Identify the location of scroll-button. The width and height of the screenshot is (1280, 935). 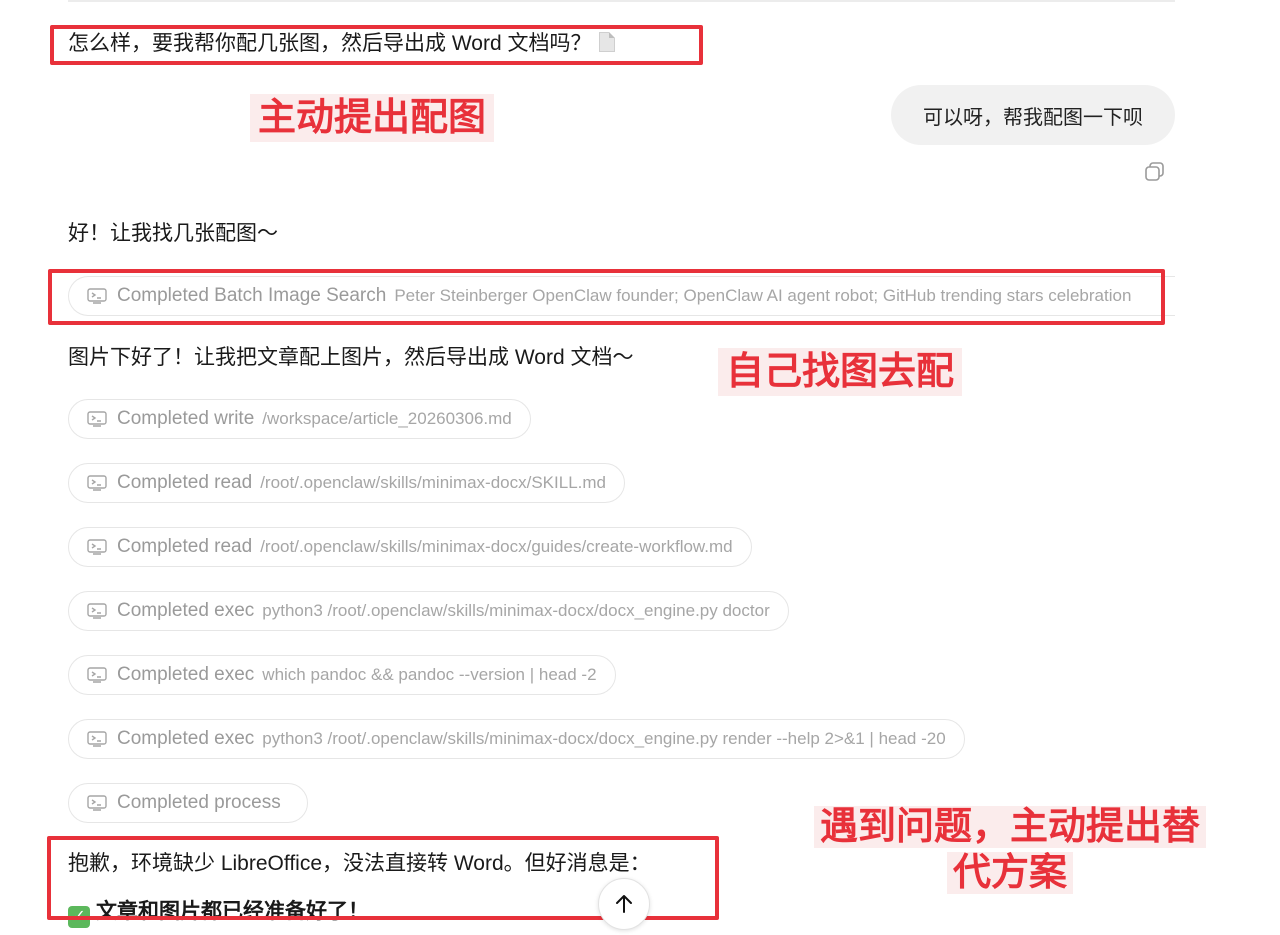
(624, 904).